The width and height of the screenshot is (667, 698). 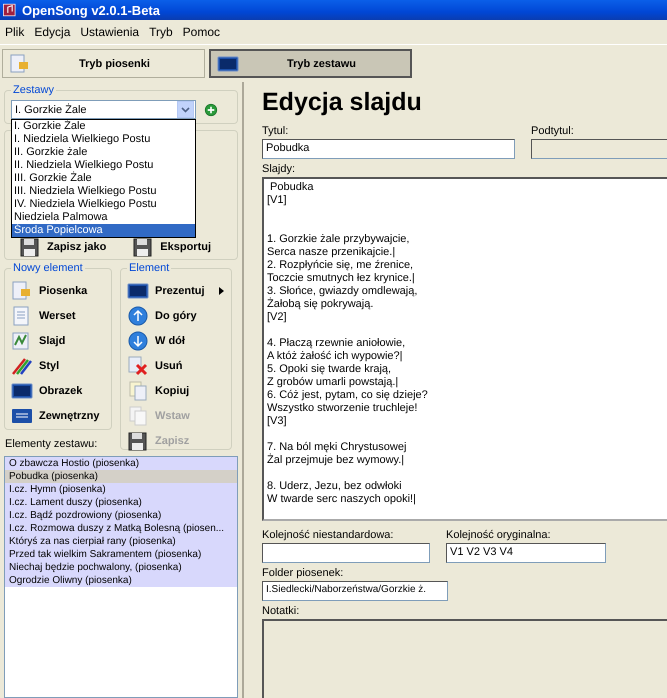 I want to click on folder-field: I.Siedlecki/Naborzeństwa/Gorzkie ż., so click(x=355, y=591).